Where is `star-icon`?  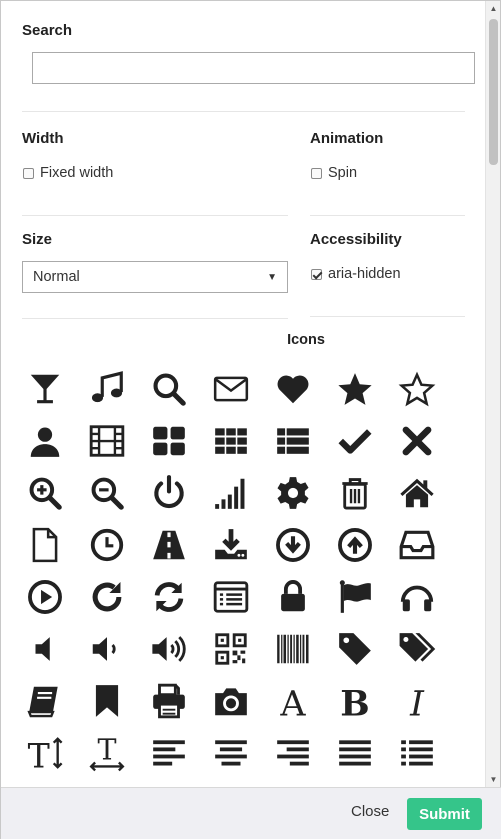
star-icon is located at coordinates (355, 389).